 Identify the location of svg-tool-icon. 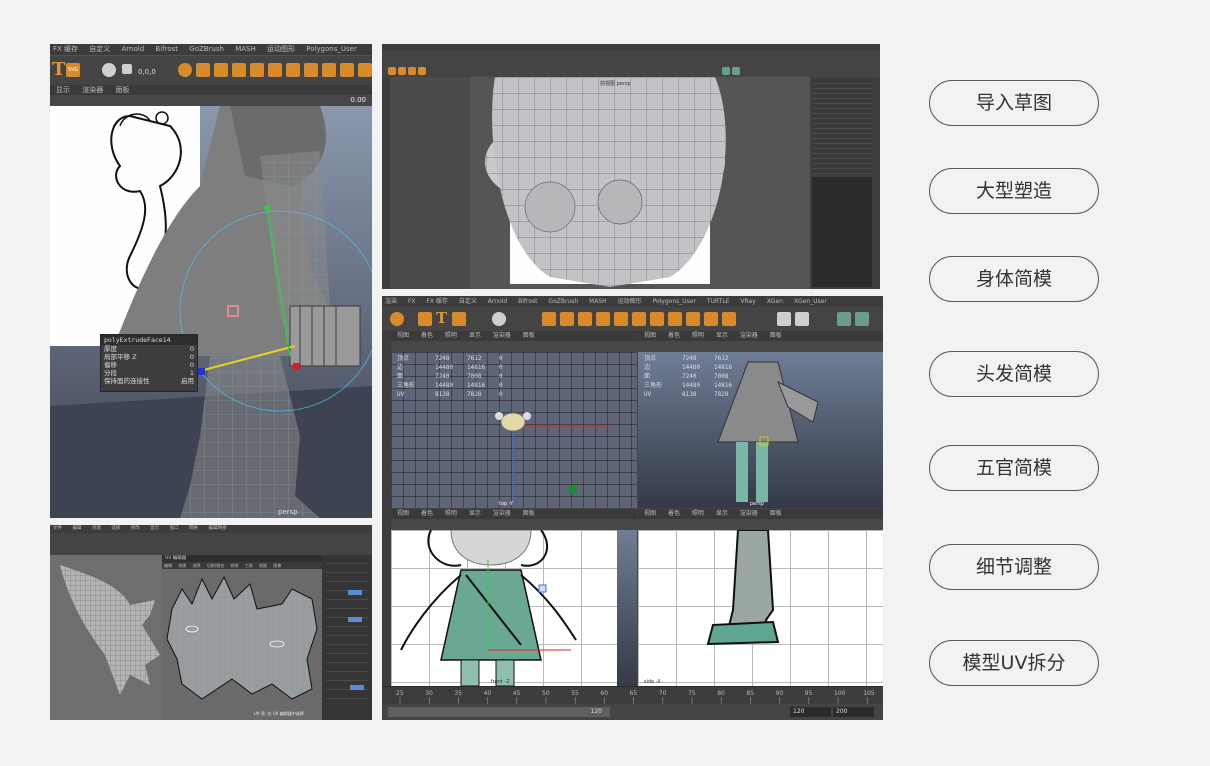
(459, 319).